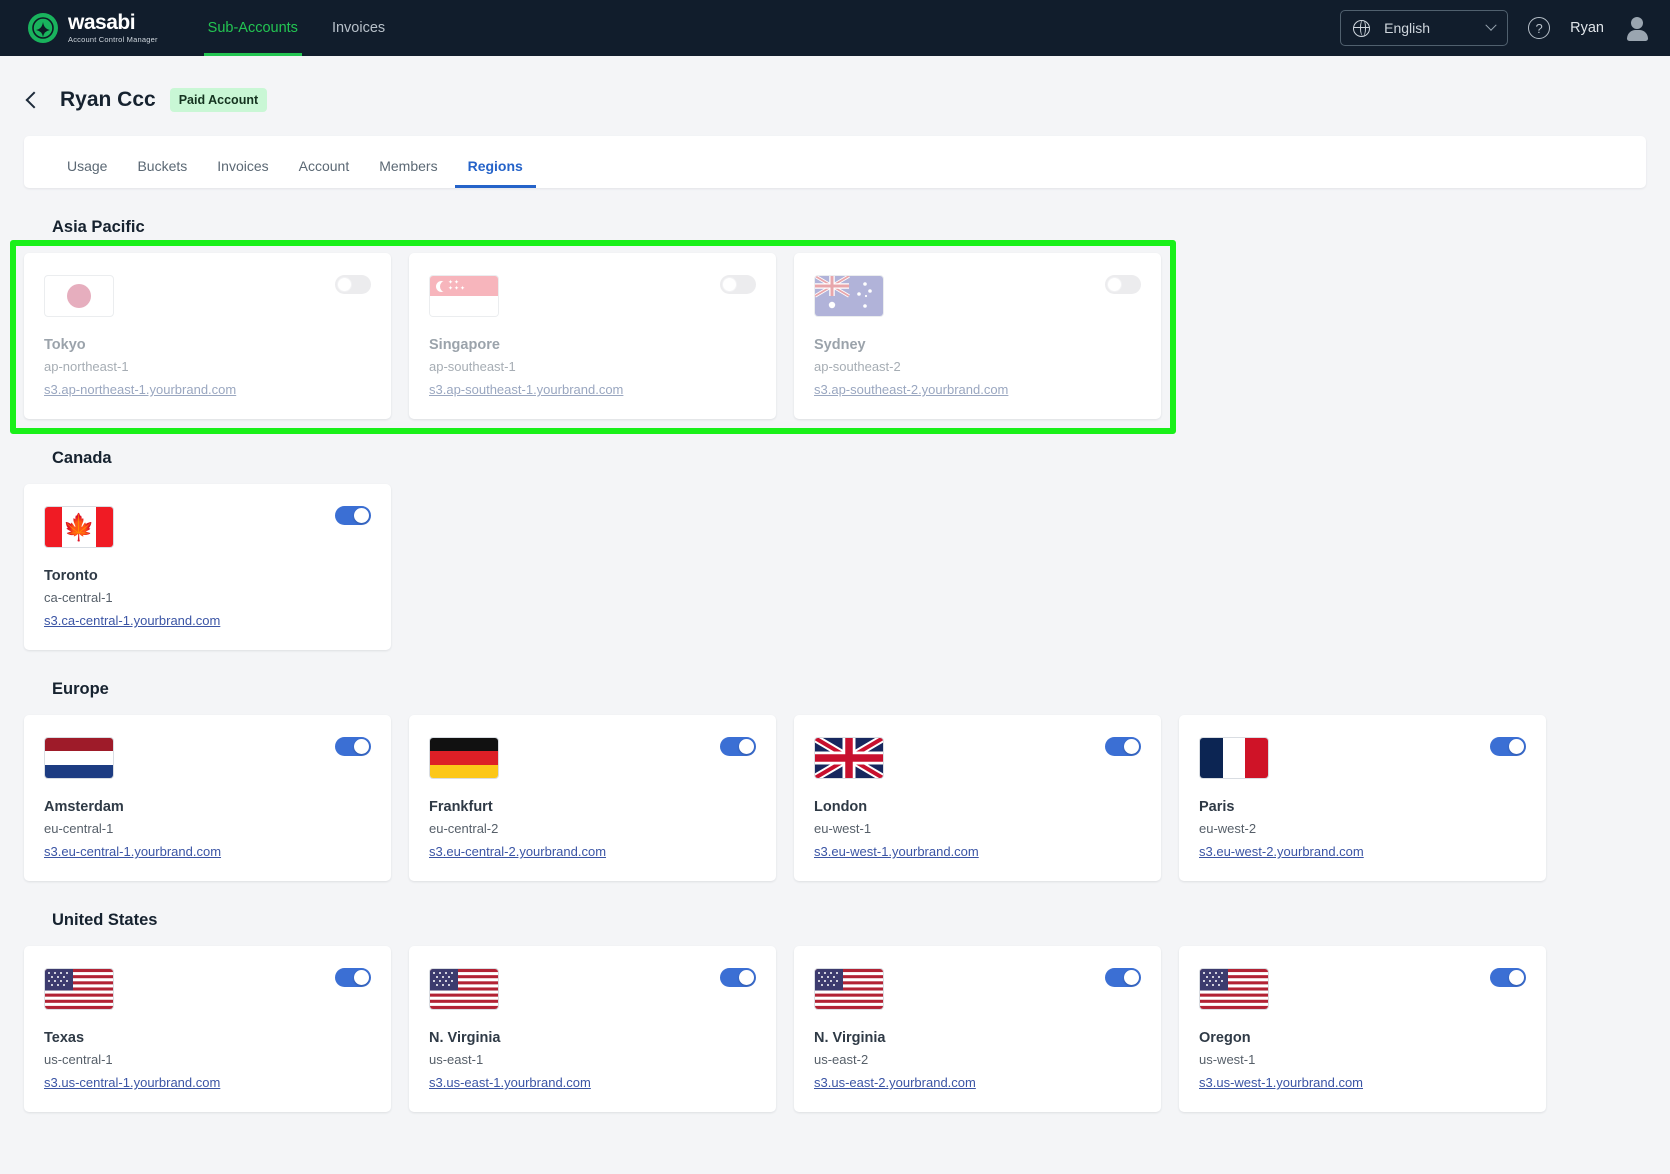 Image resolution: width=1670 pixels, height=1174 pixels. Describe the element at coordinates (517, 851) in the screenshot. I see `region-endpoint-link: s3.eu-central-2.yourbrand.com` at that location.